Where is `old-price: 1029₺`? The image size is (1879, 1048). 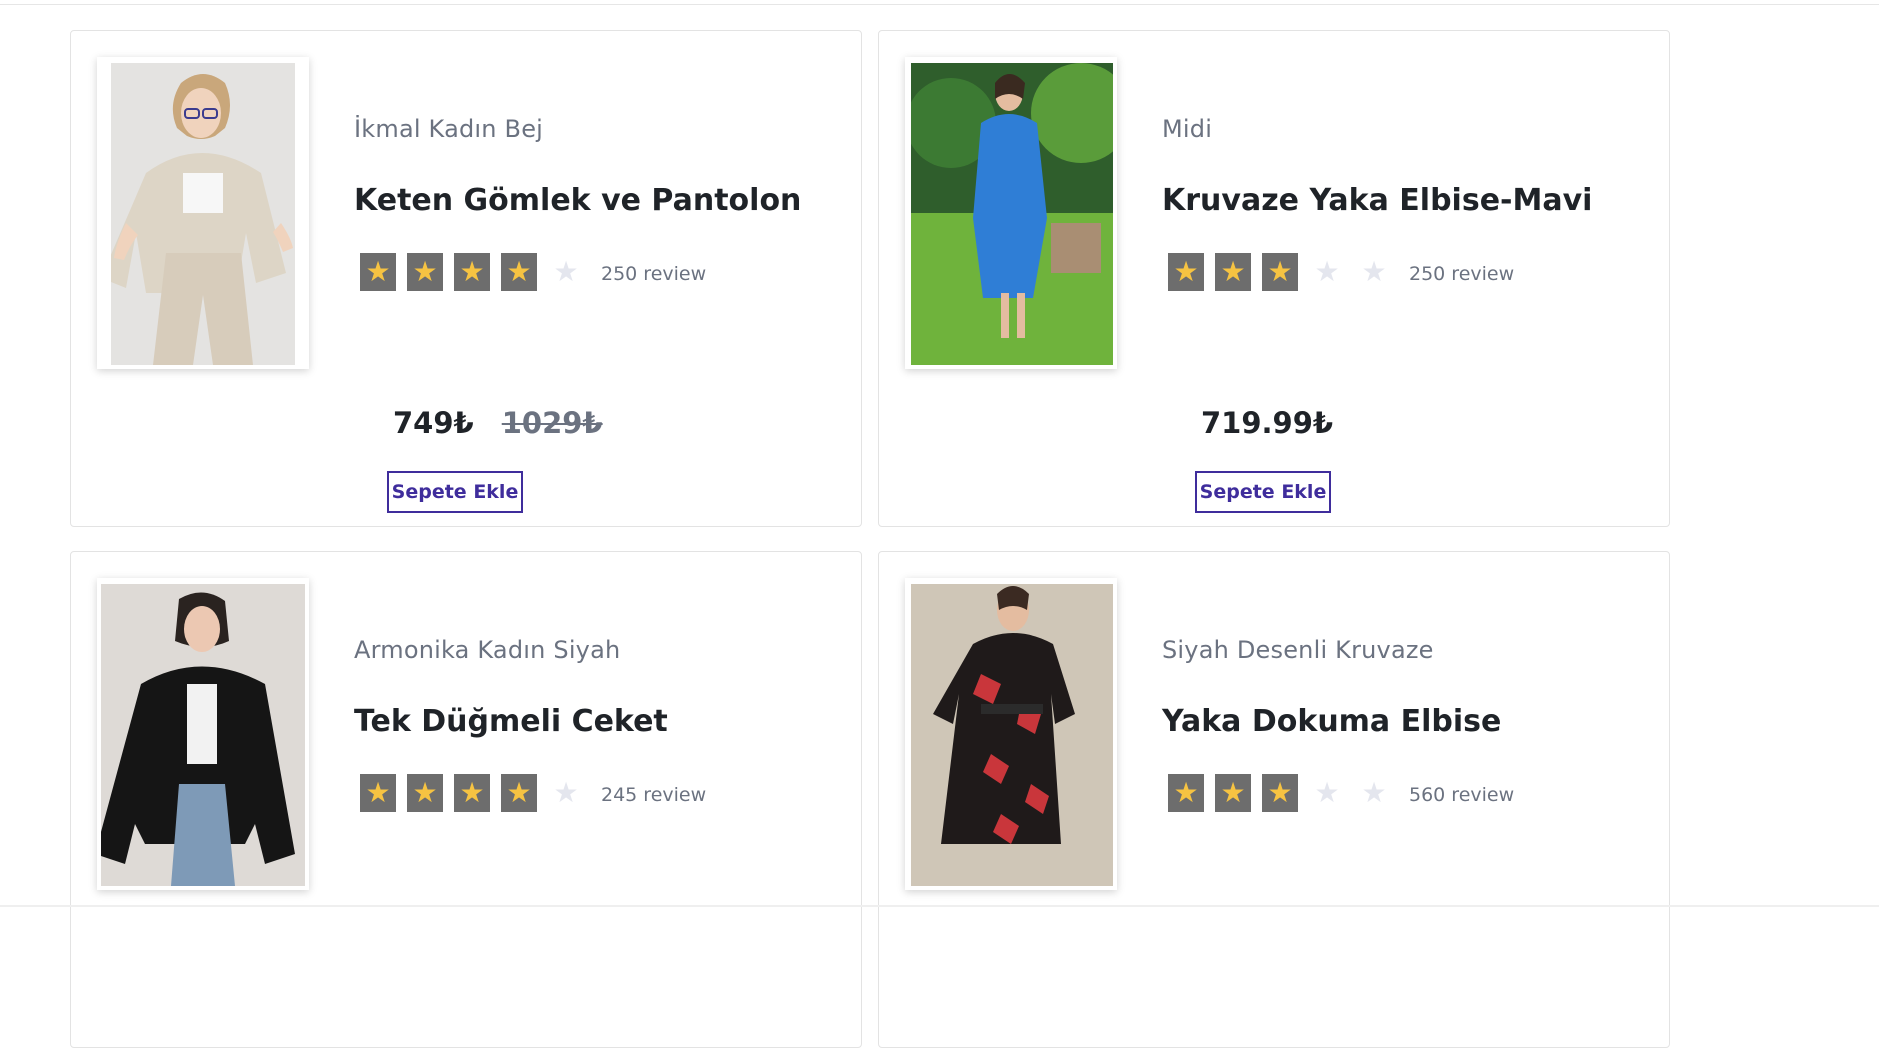
old-price: 1029₺ is located at coordinates (552, 423).